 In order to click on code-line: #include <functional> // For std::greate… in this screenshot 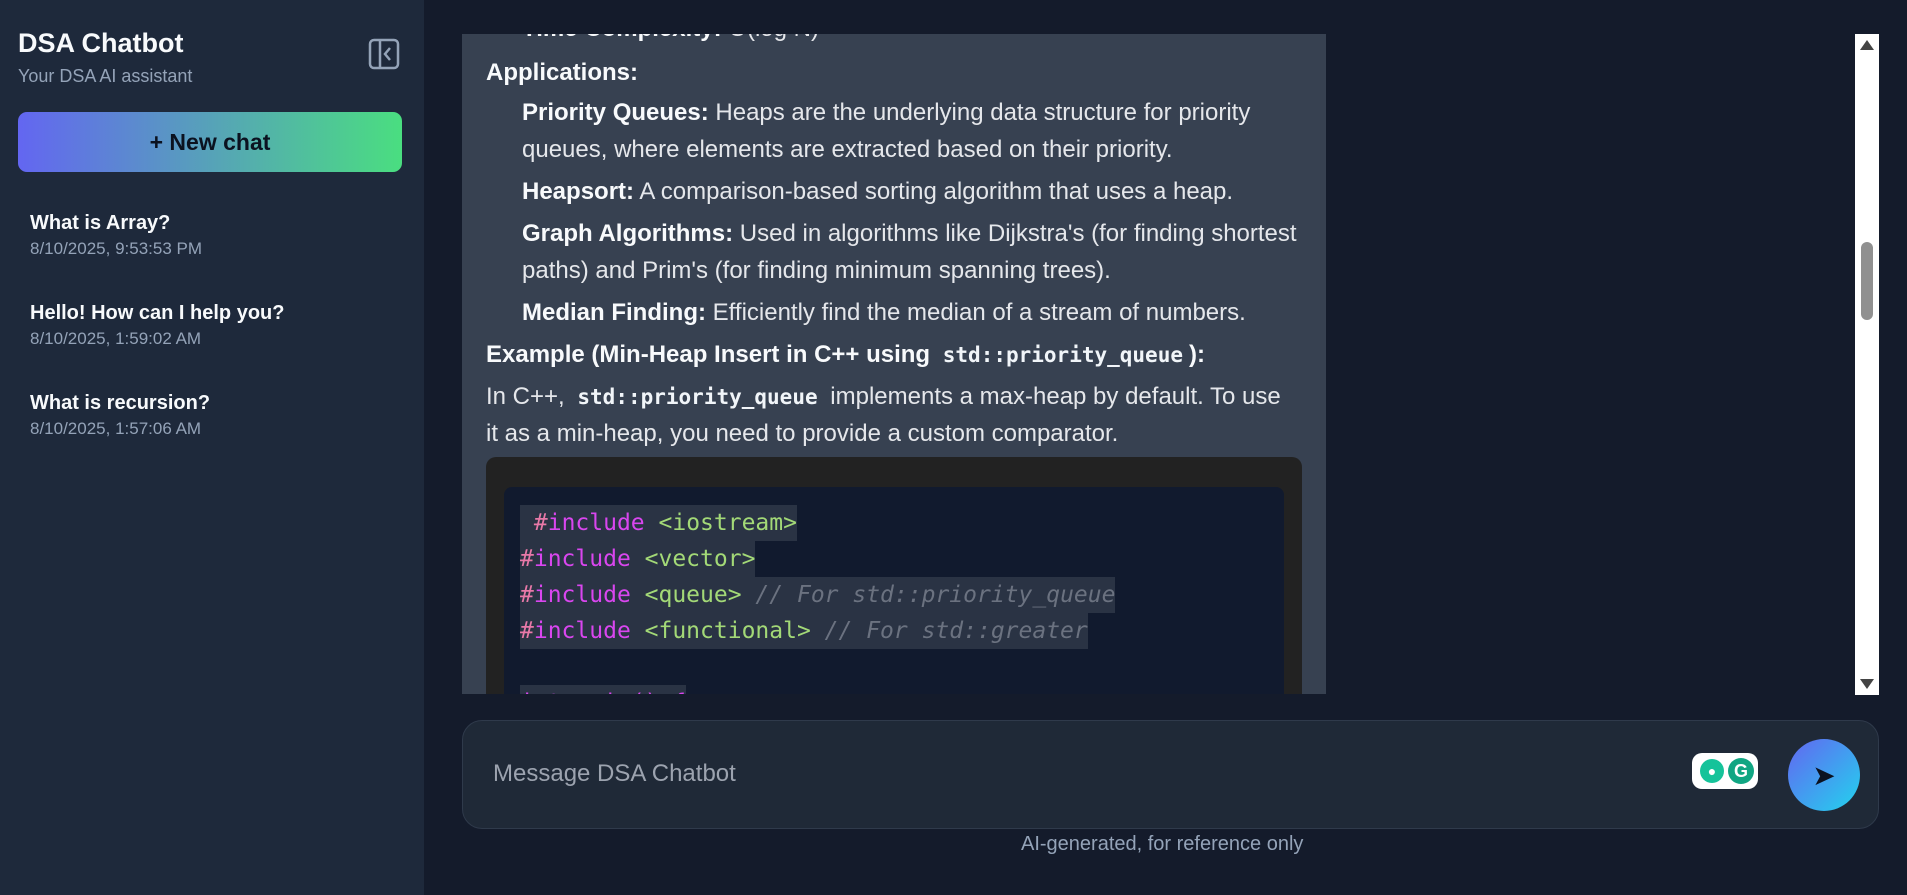, I will do `click(894, 631)`.